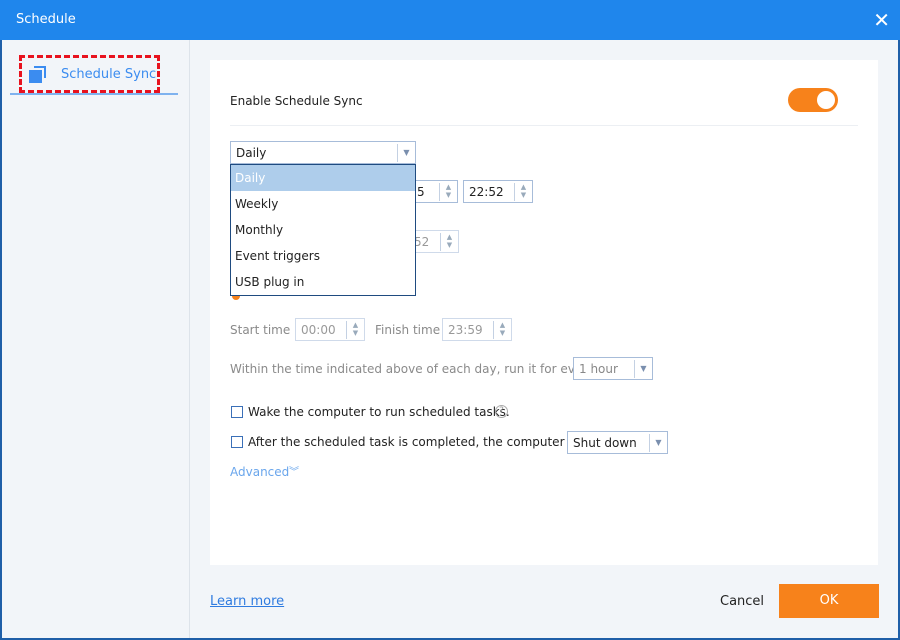 The image size is (900, 640). I want to click on title-bar: Schedule ✕, so click(450, 20).